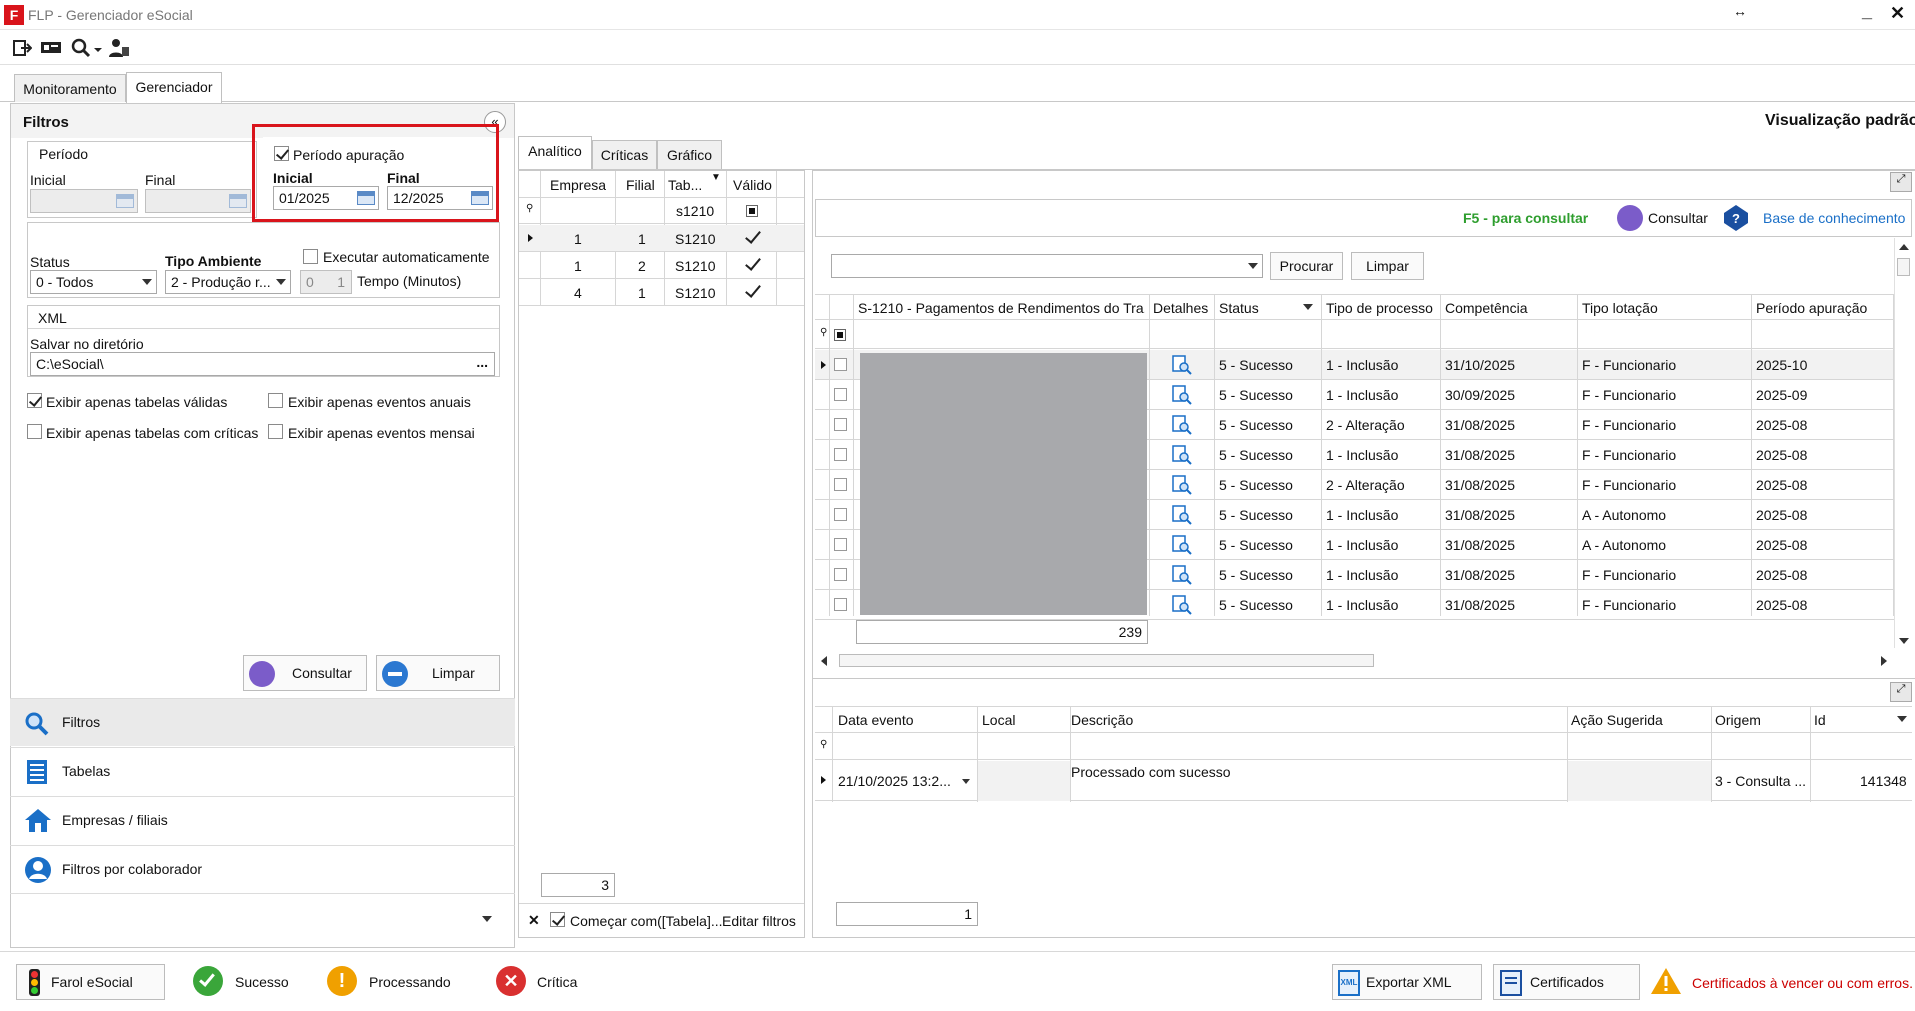 The image size is (1915, 1011). I want to click on center-table-row: 4 1 S1210, so click(661, 292).